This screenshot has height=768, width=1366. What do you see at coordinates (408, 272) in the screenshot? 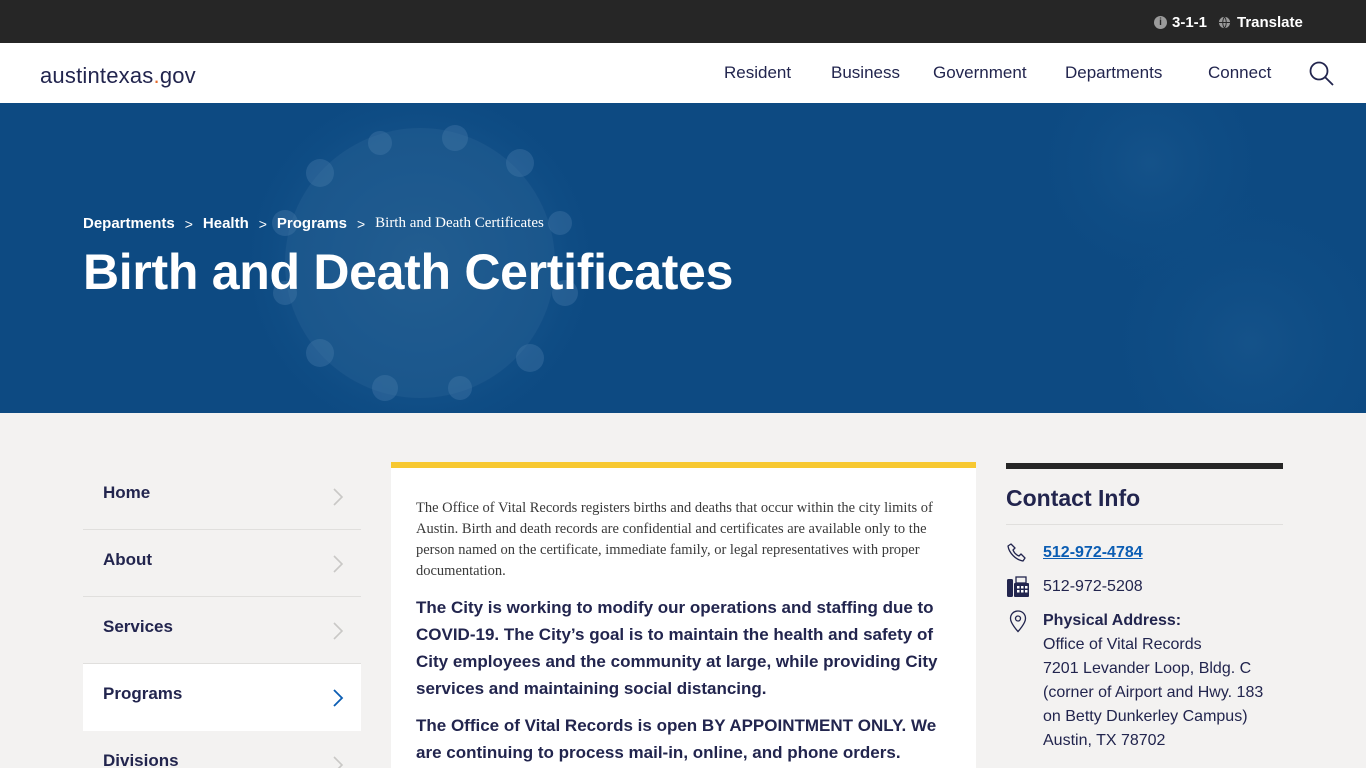
I see `page-title: Birth and Death Certificates` at bounding box center [408, 272].